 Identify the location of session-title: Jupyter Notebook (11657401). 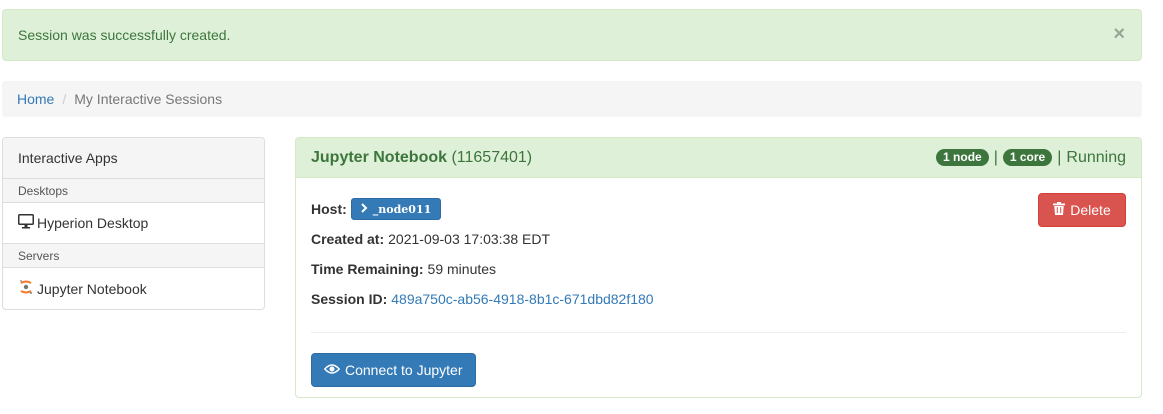
(421, 158).